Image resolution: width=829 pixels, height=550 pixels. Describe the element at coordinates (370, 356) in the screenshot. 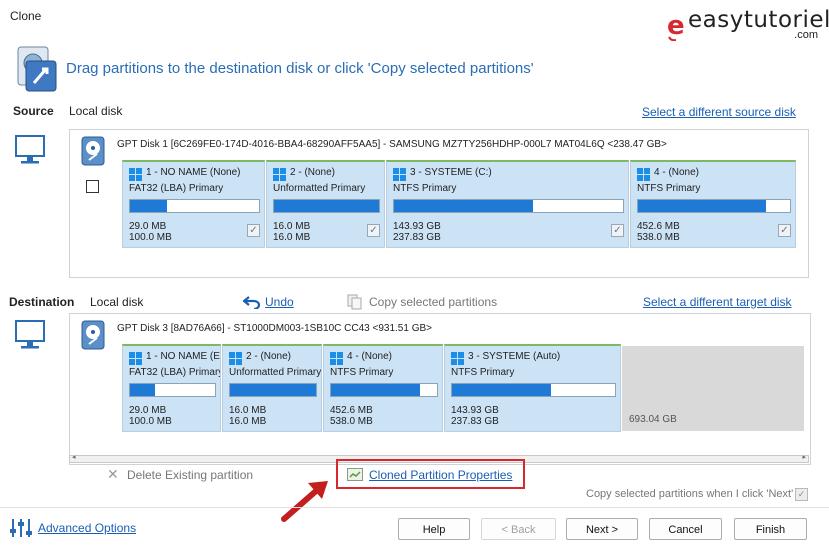

I see `partition-title: 4 - (None)` at that location.